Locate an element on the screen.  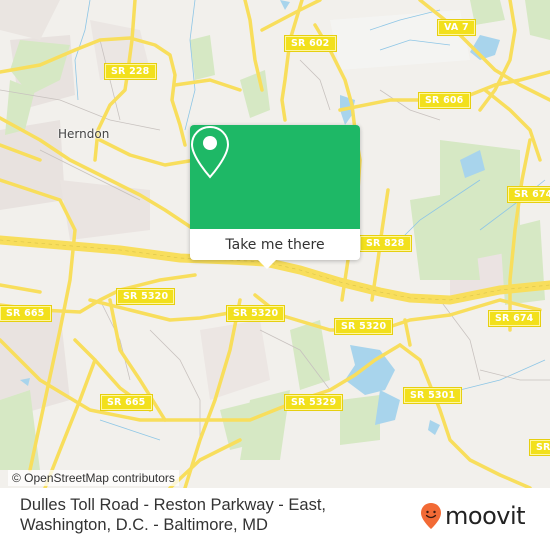
road-label-sr-edge: SR is located at coordinates (539, 447).